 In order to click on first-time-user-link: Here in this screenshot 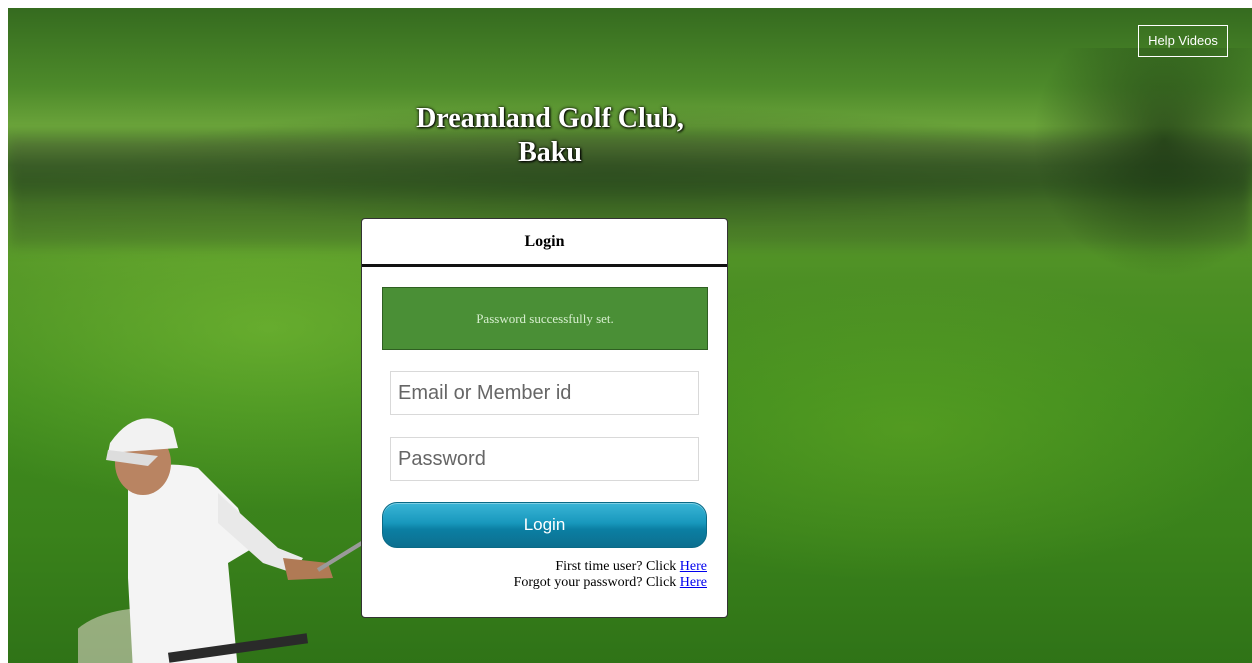, I will do `click(693, 566)`.